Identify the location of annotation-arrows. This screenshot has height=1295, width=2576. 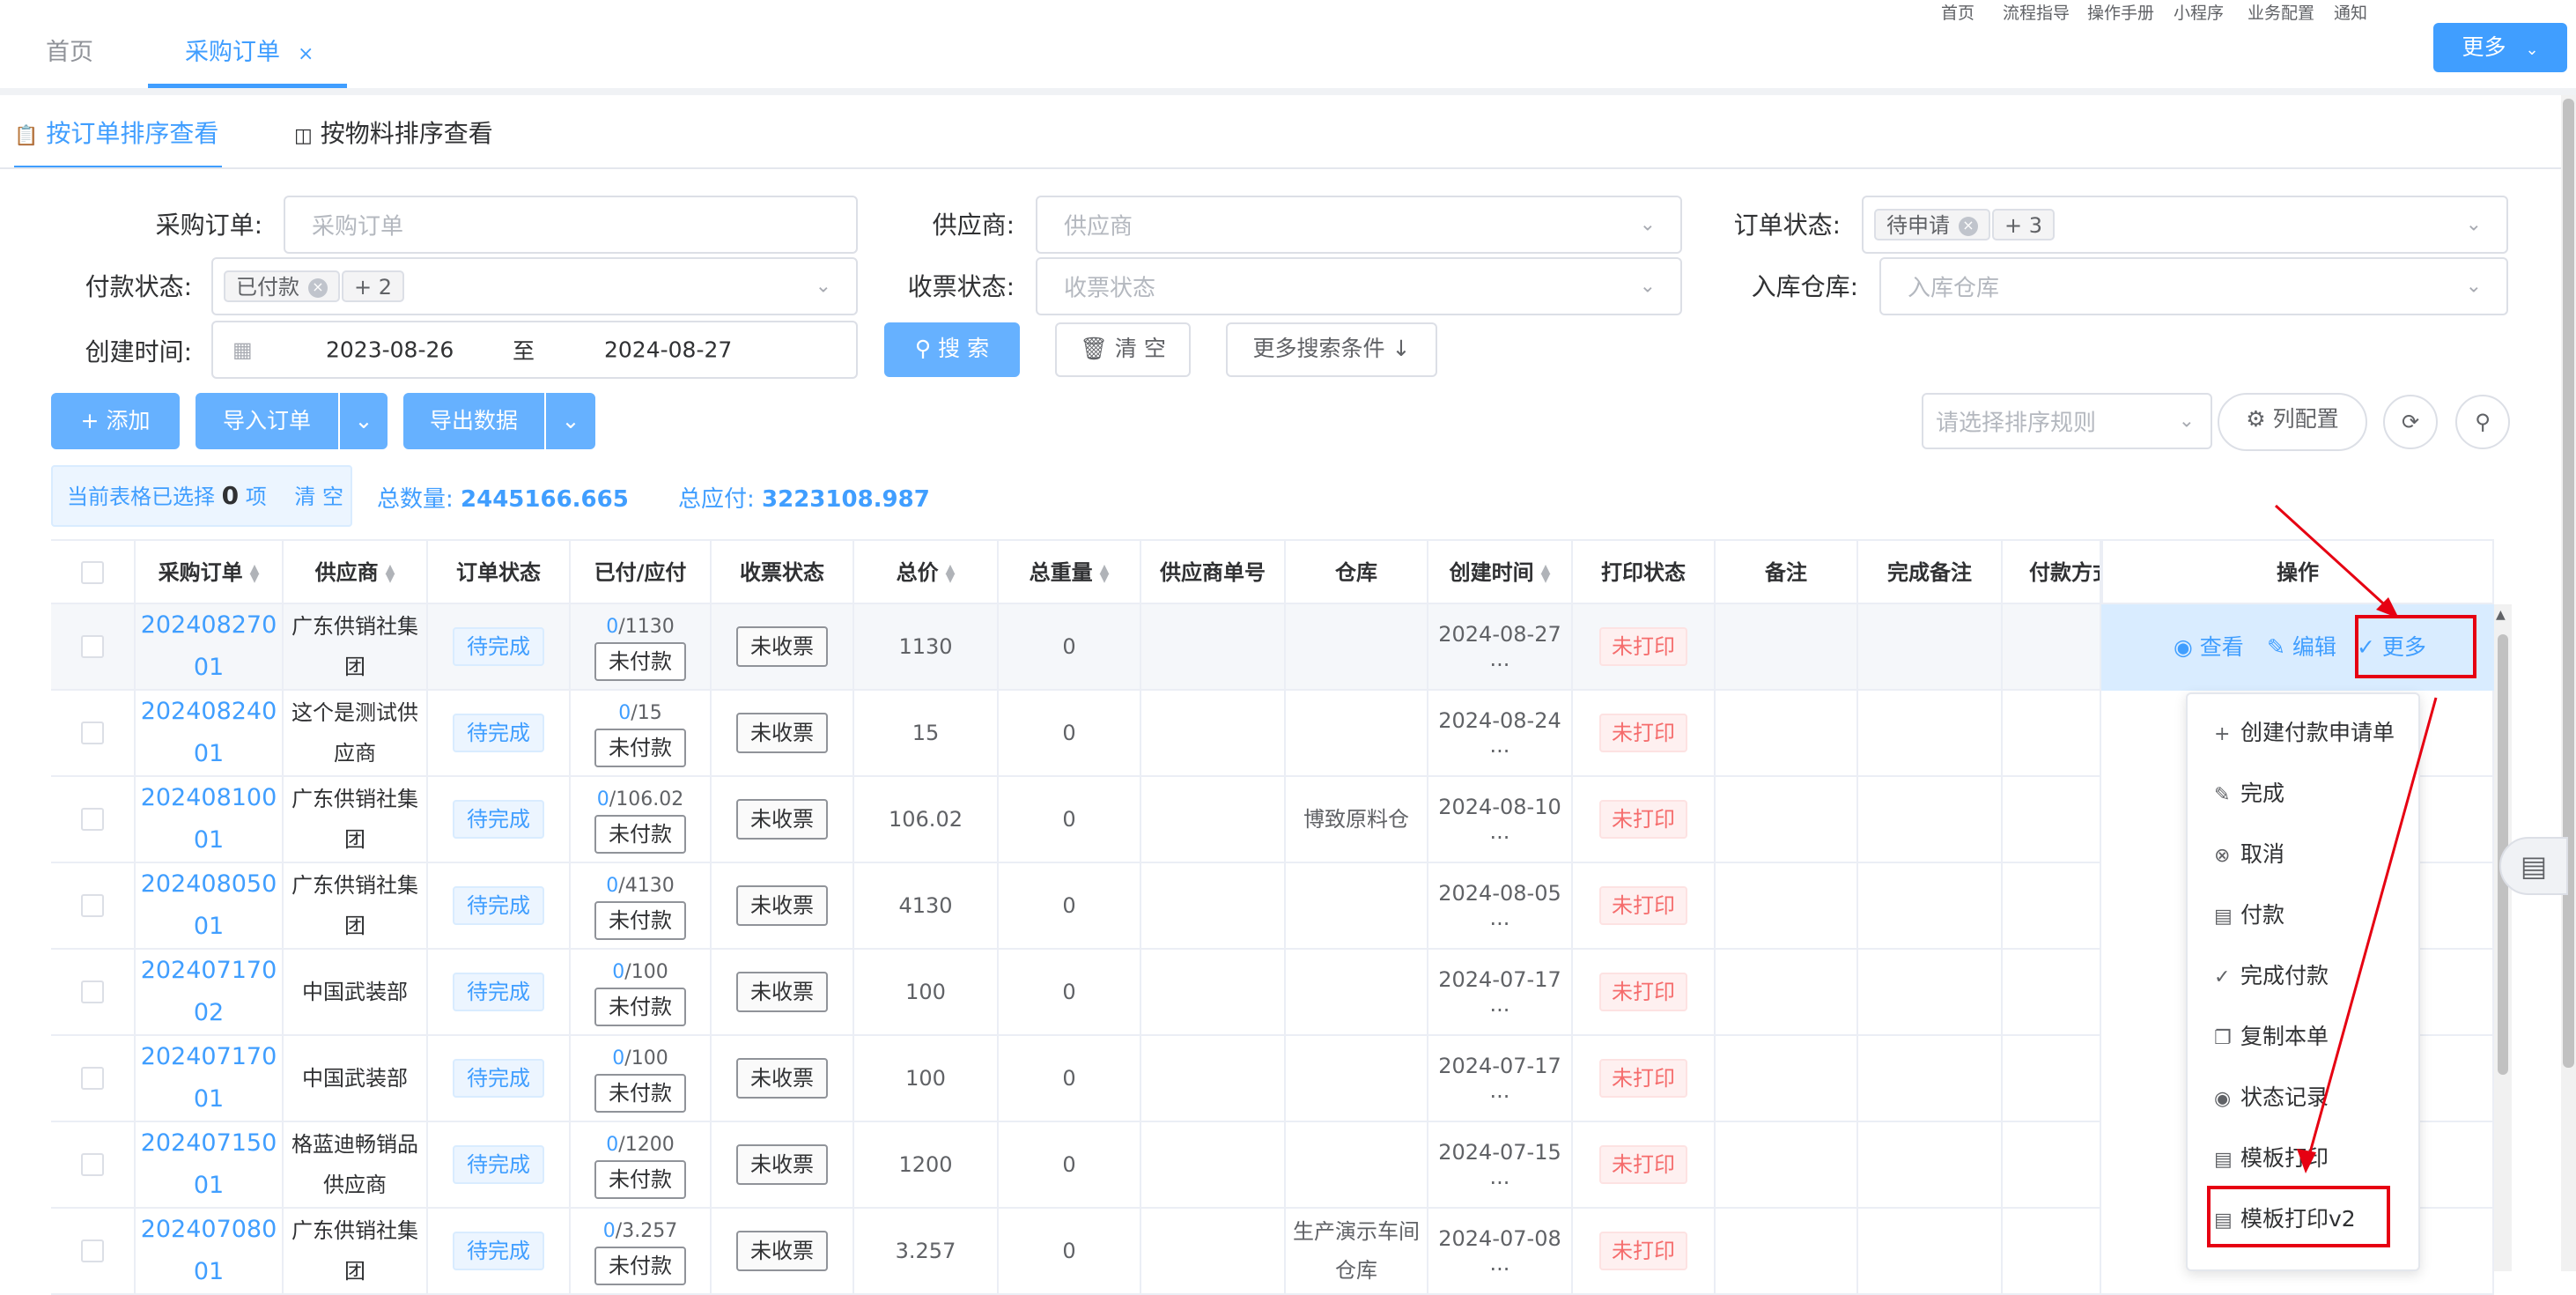
(2356, 838).